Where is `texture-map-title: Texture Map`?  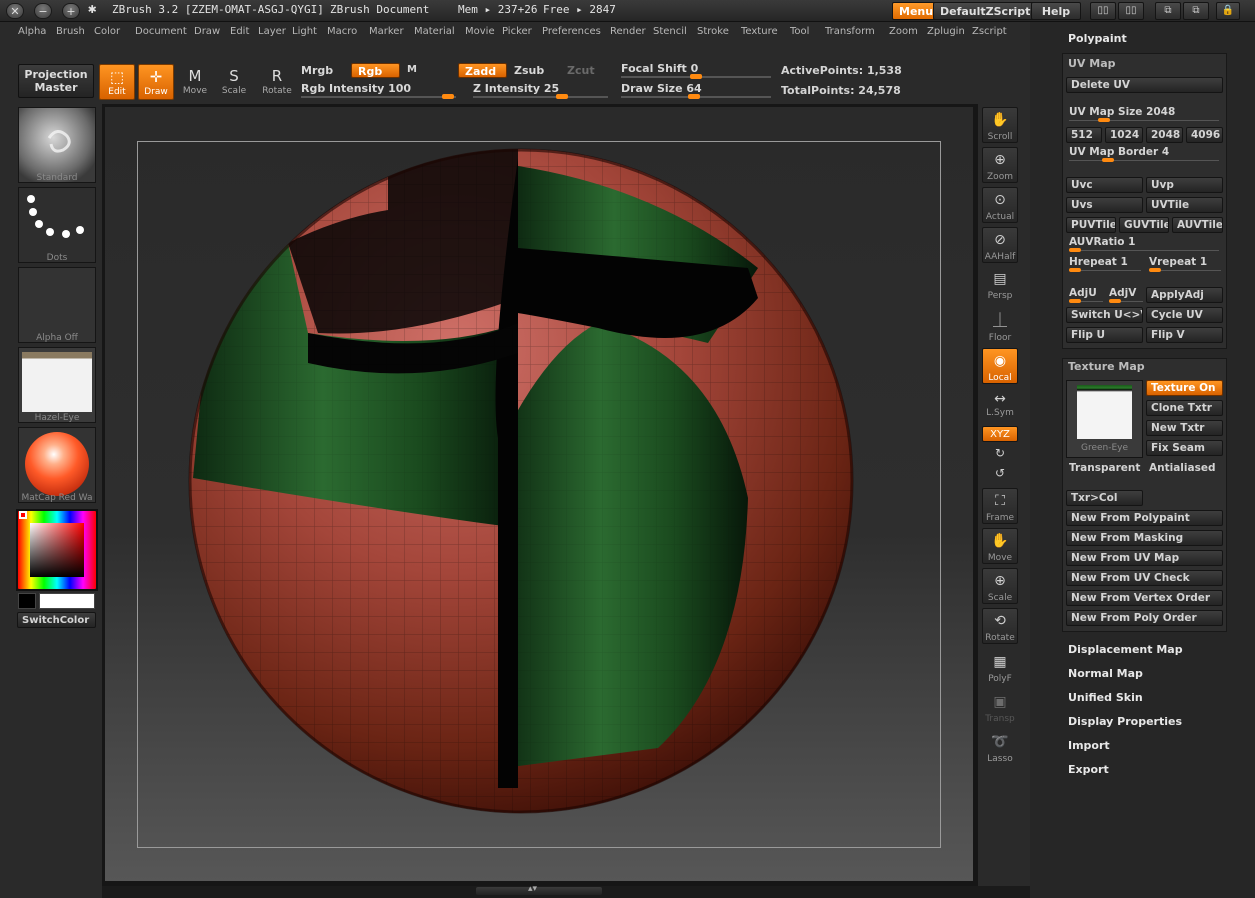
texture-map-title: Texture Map is located at coordinates (1106, 366).